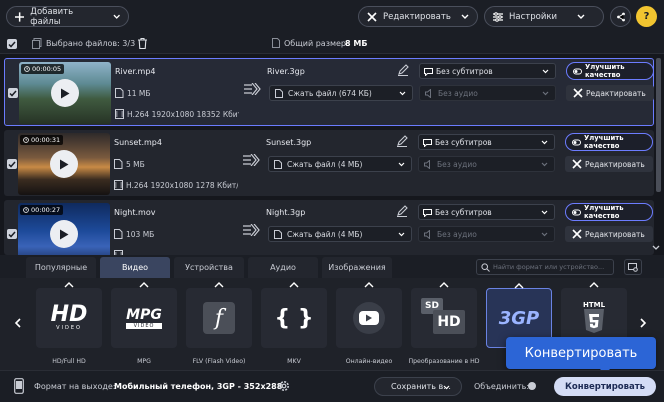 Image resolution: width=664 pixels, height=402 pixels. Describe the element at coordinates (135, 212) in the screenshot. I see `file-name: Night.mov` at that location.